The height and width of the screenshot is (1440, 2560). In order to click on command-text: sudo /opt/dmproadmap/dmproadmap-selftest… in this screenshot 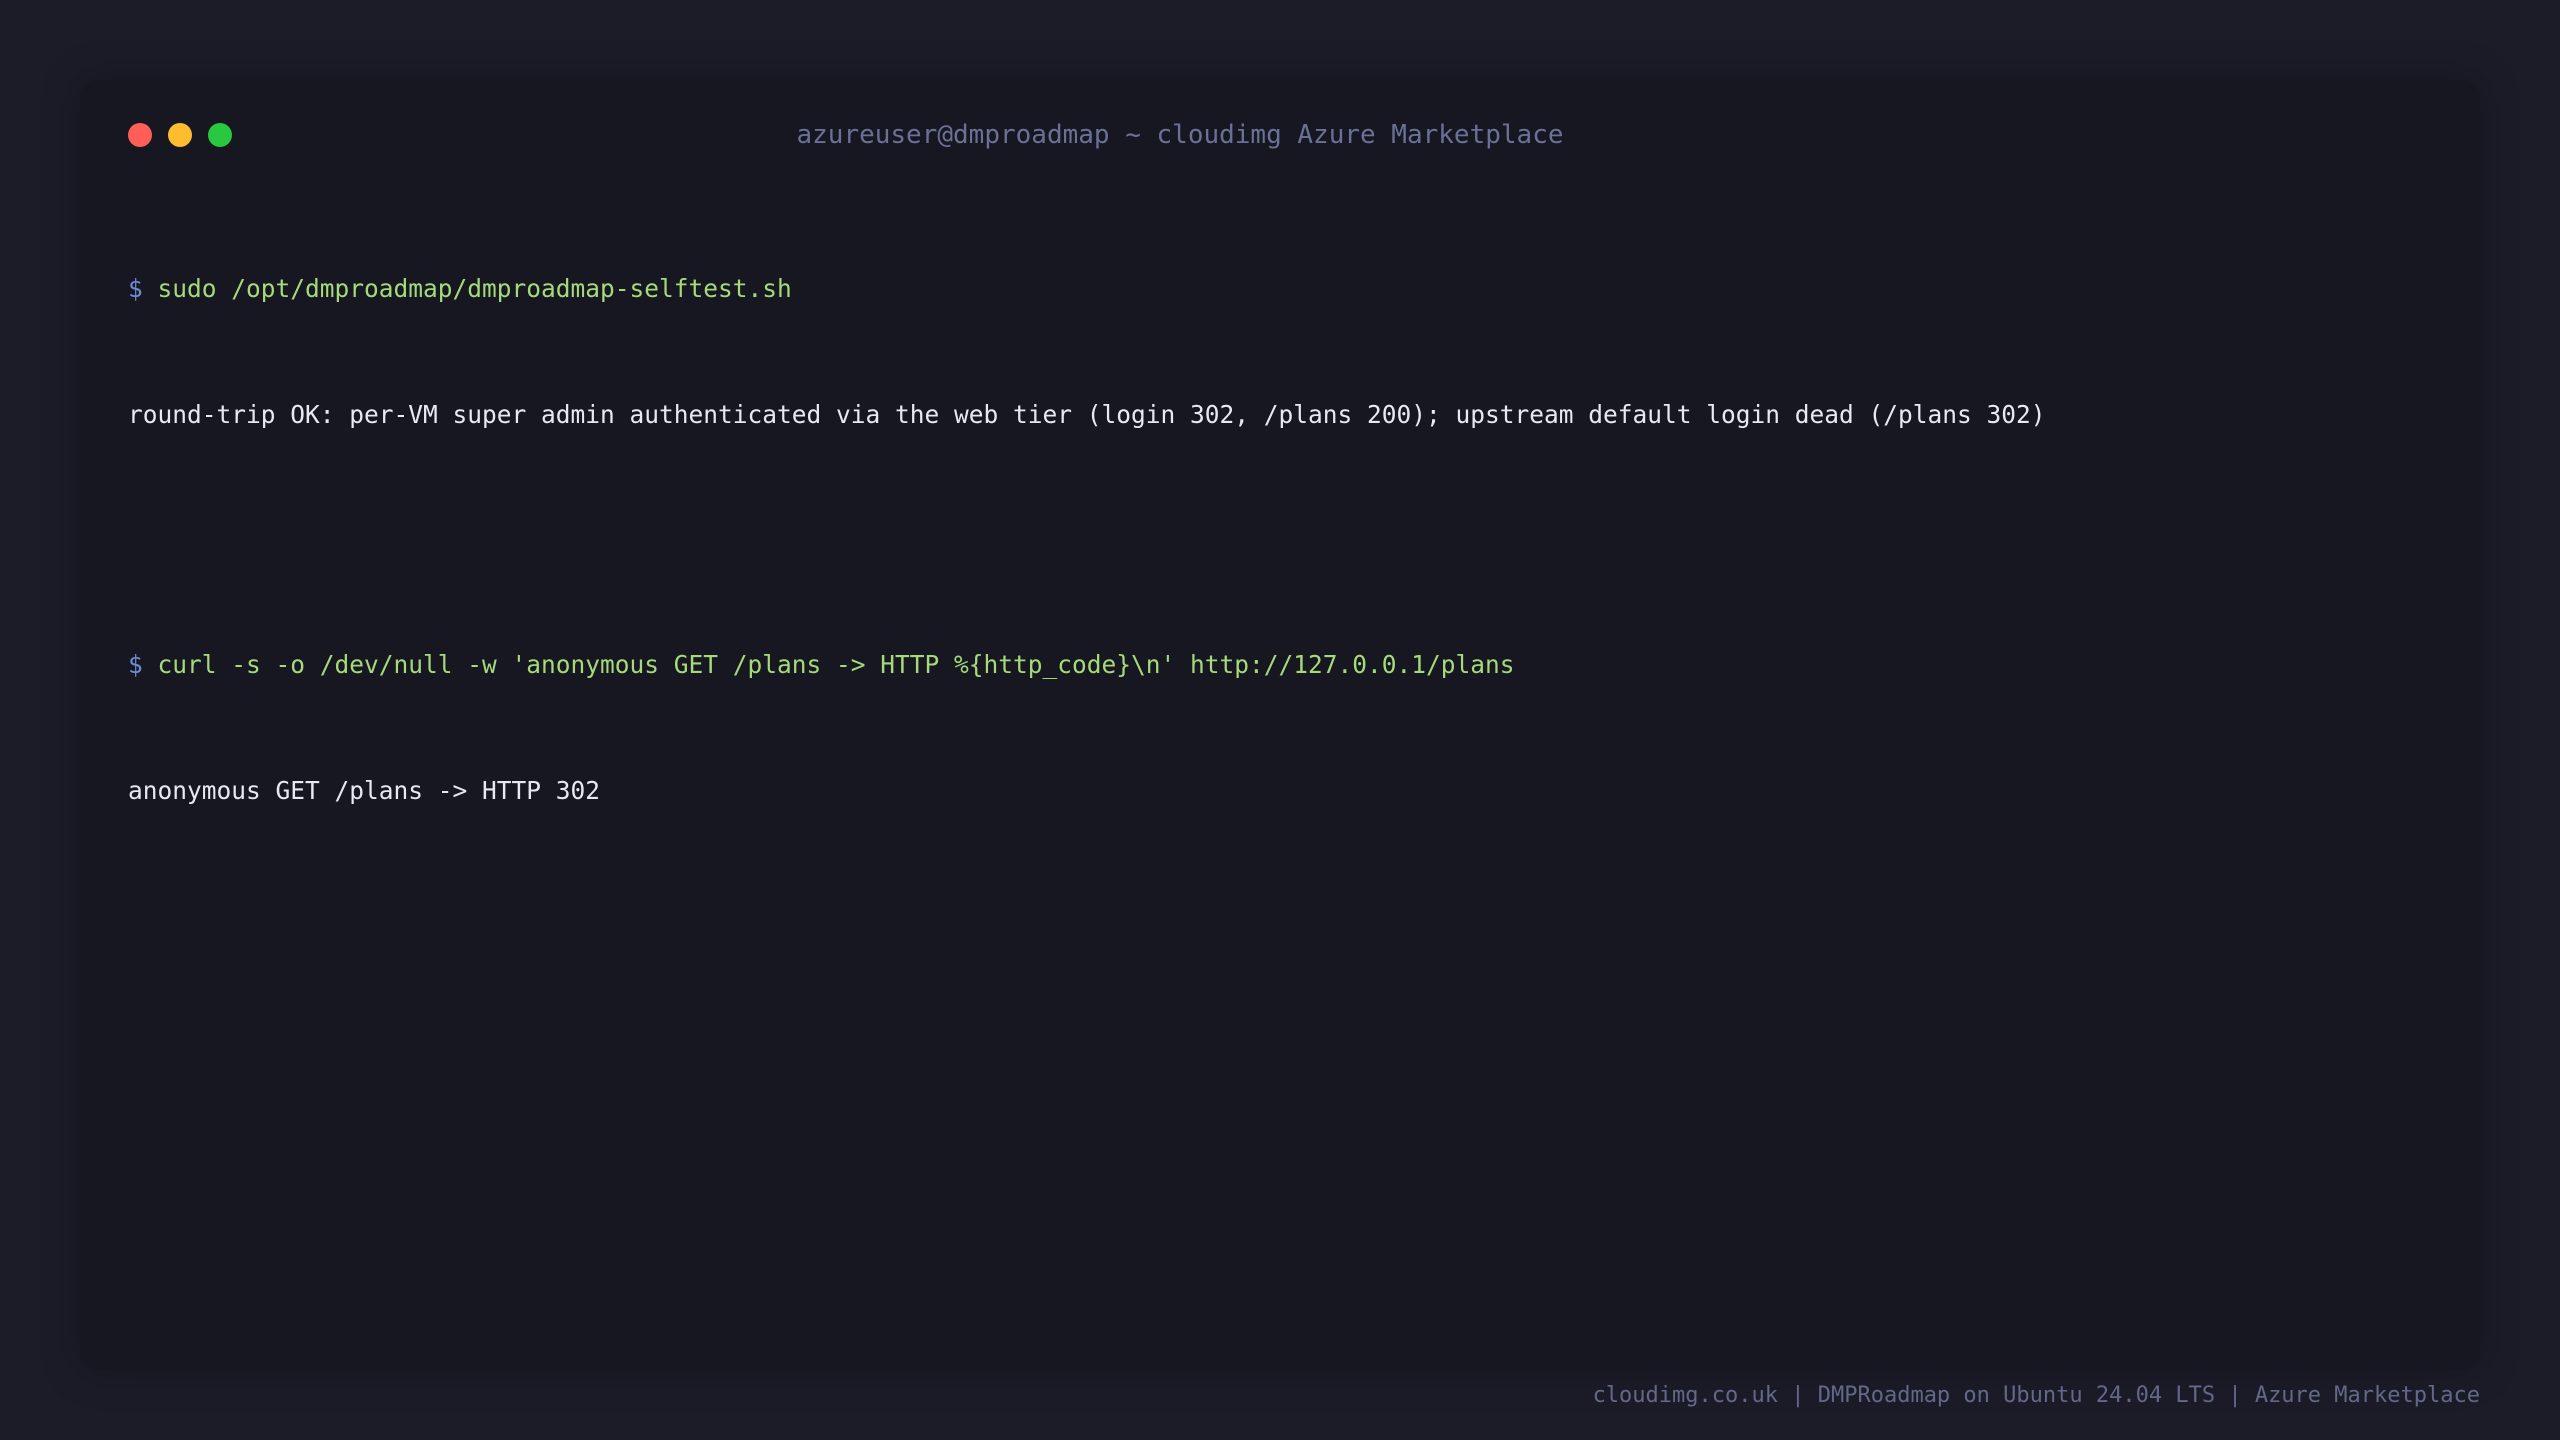, I will do `click(474, 288)`.